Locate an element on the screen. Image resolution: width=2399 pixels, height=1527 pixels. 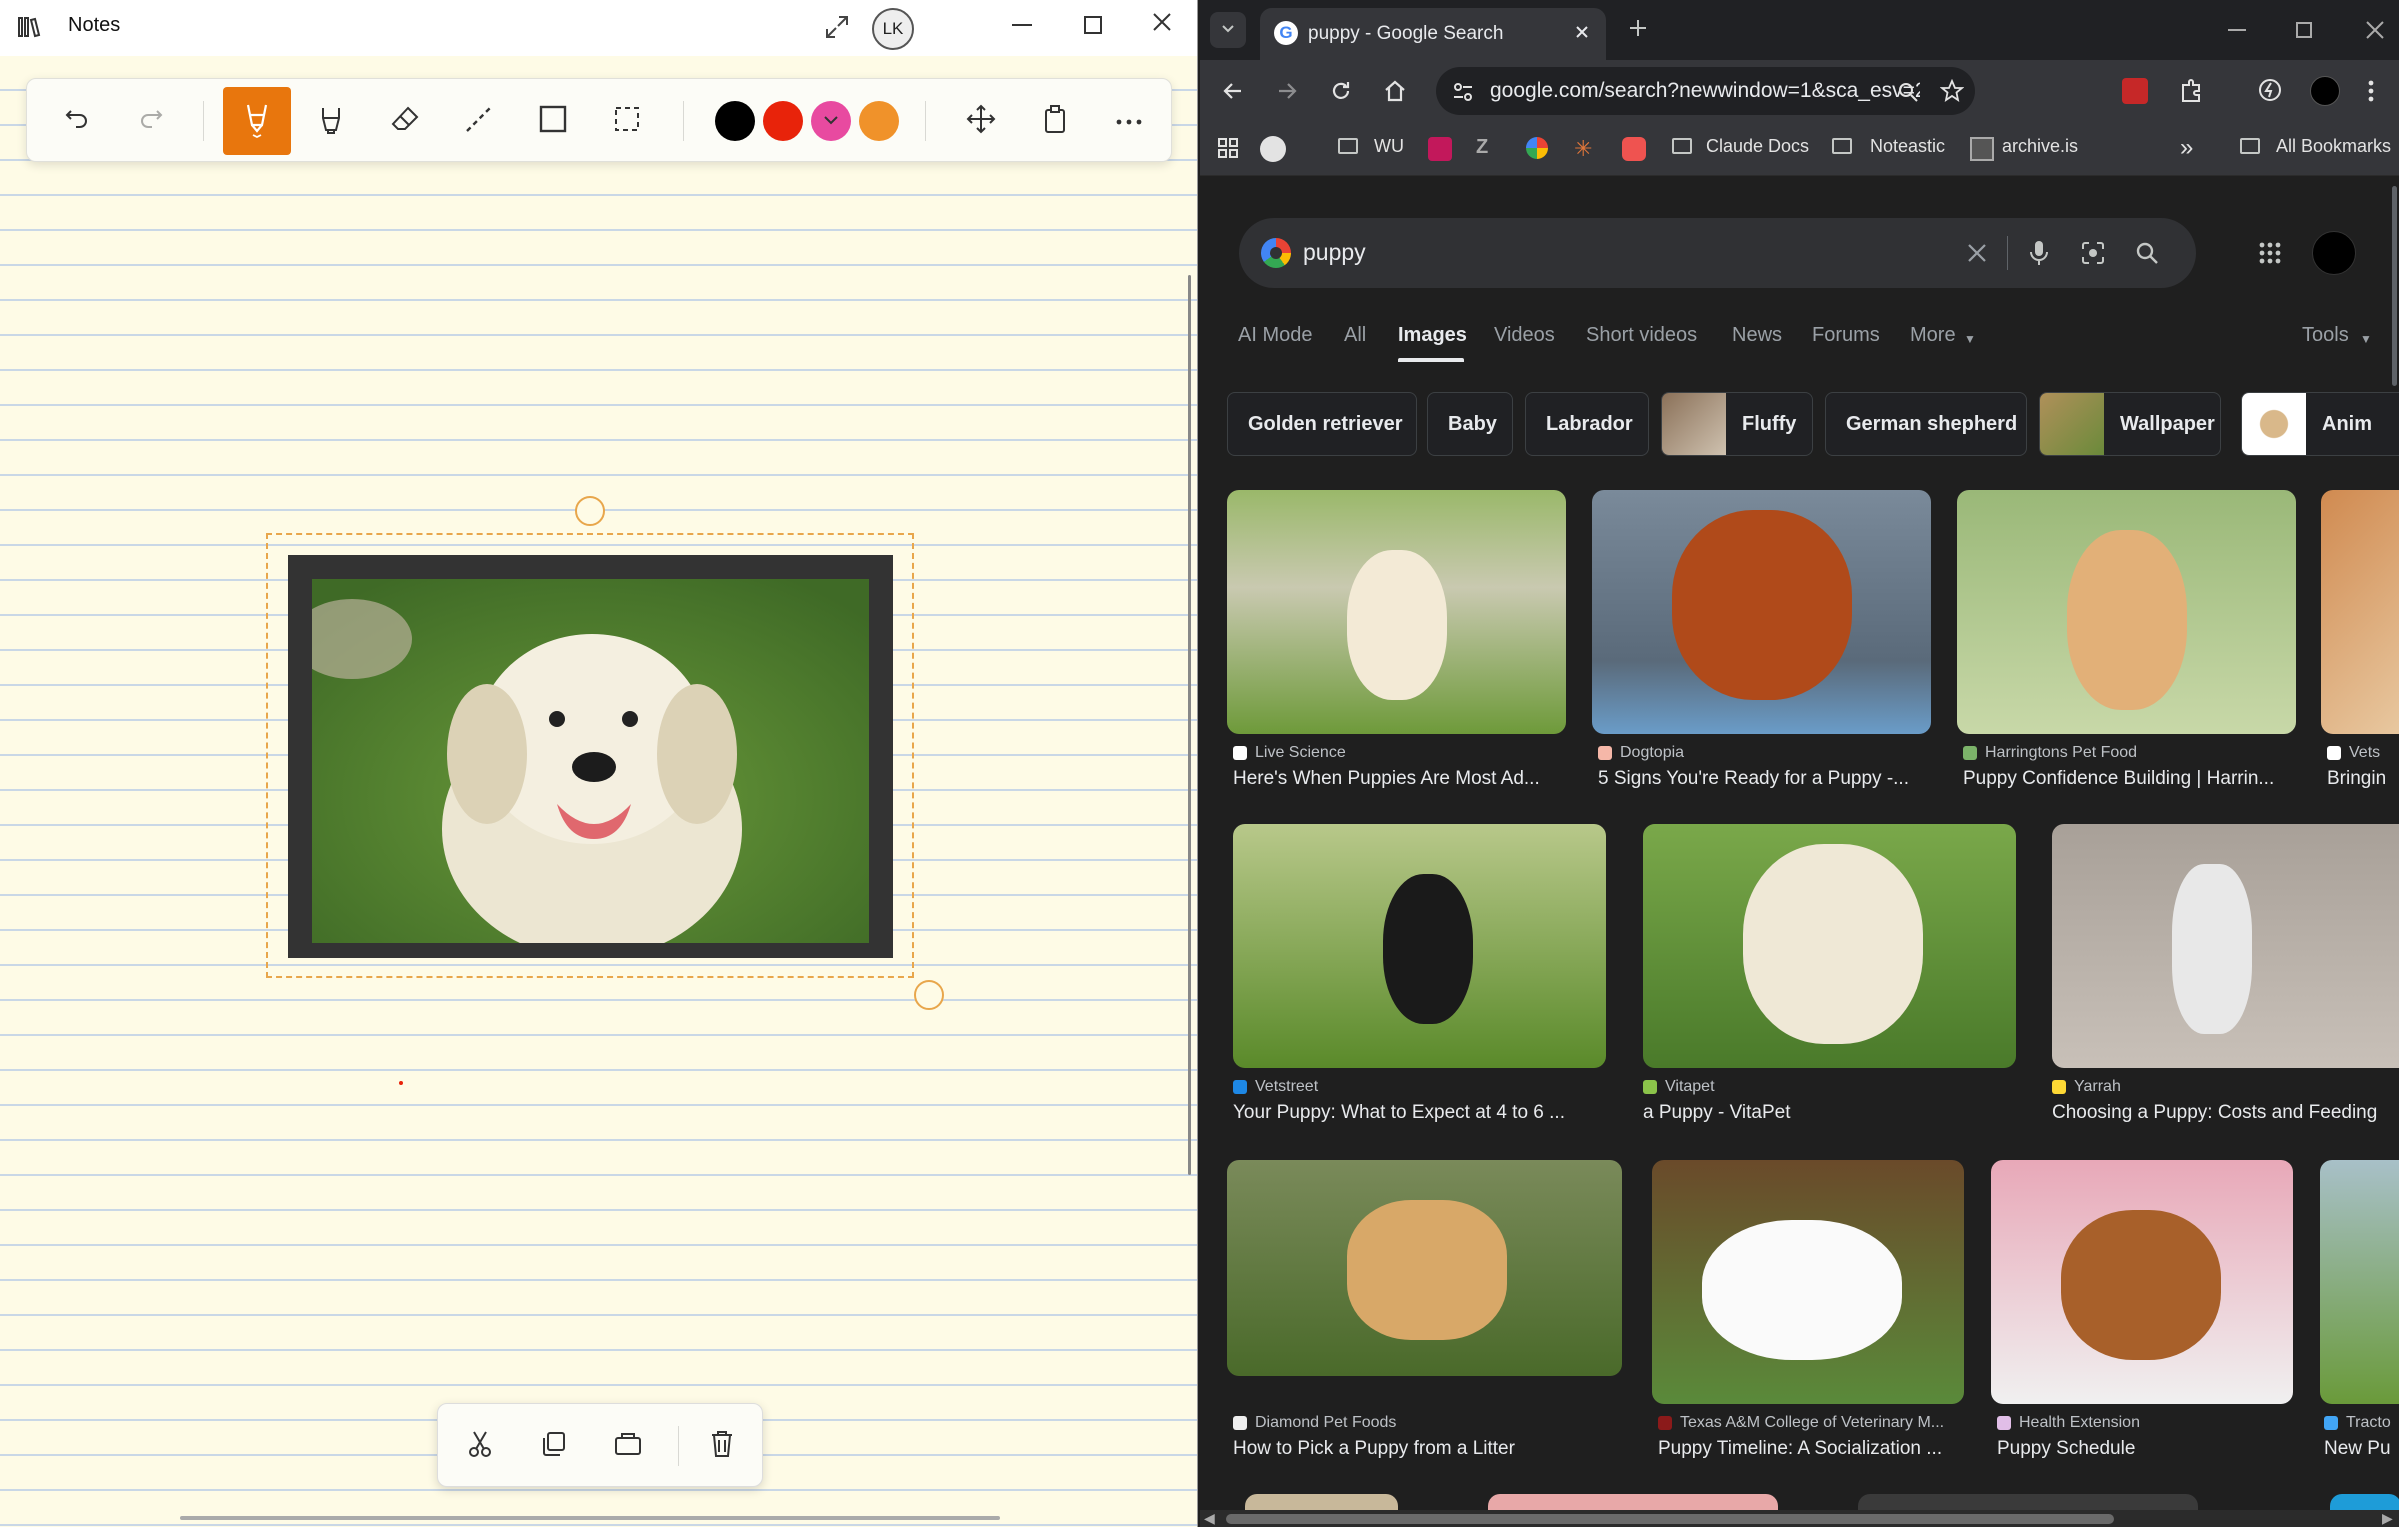
menu-kebab-icon is located at coordinates (2371, 91).